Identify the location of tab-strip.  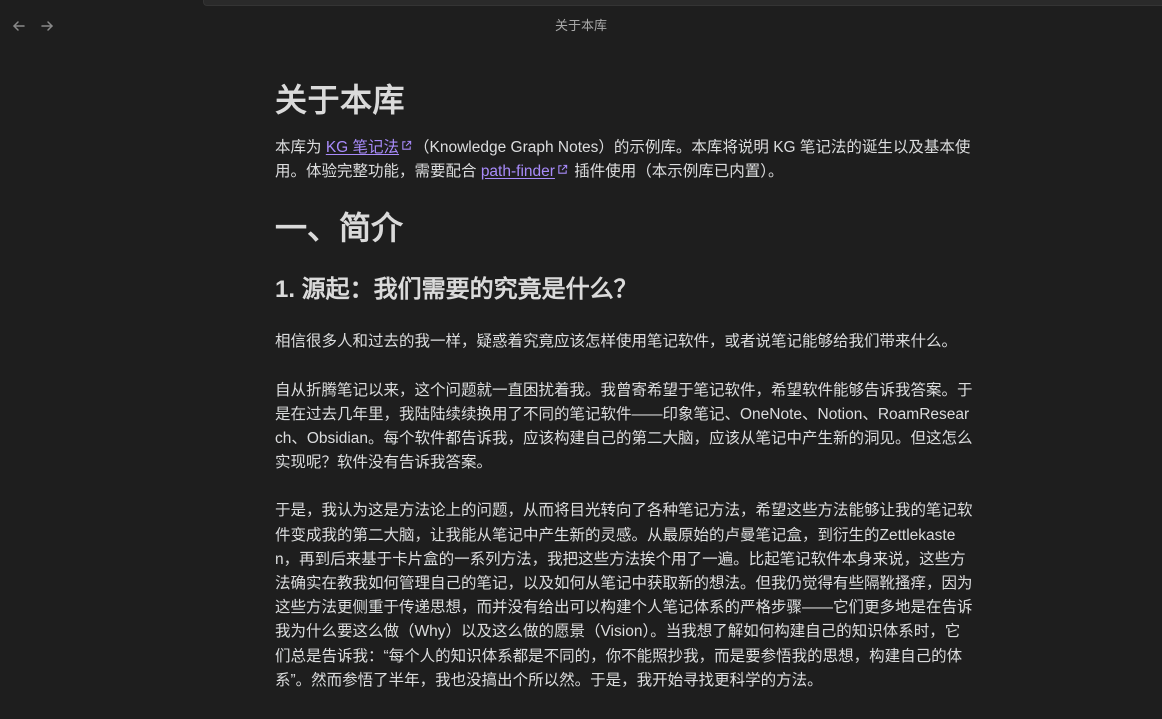
(682, 3).